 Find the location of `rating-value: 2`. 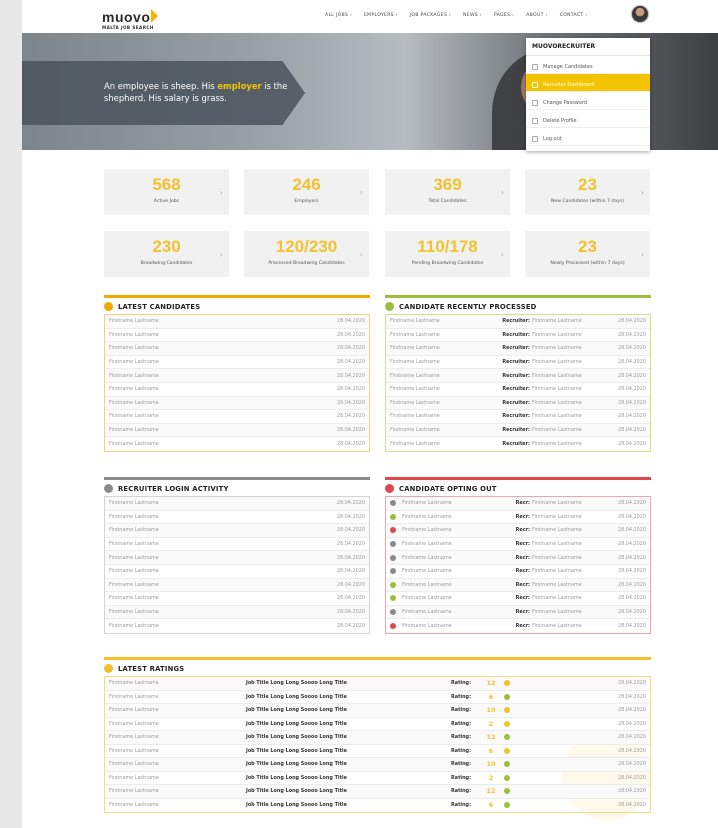

rating-value: 2 is located at coordinates (491, 777).